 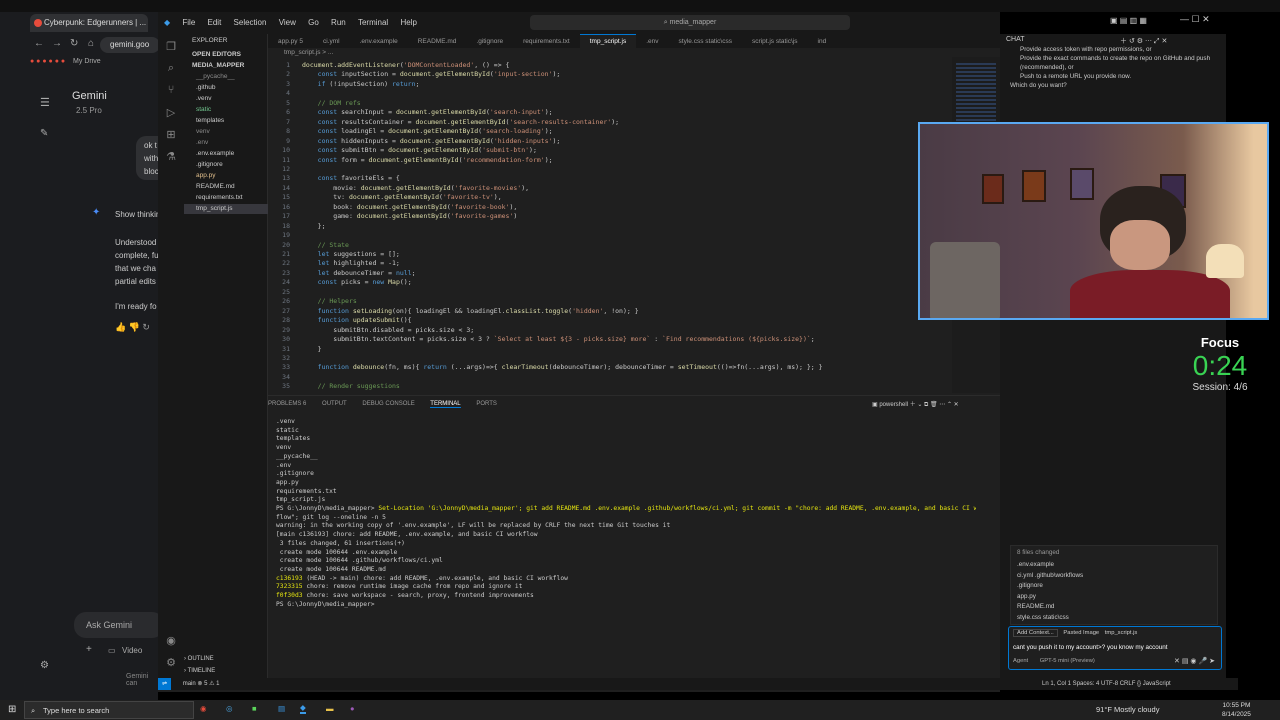 I want to click on send-icon: ✕ ▤ ◉ 🎤 ➤, so click(x=1194, y=661).